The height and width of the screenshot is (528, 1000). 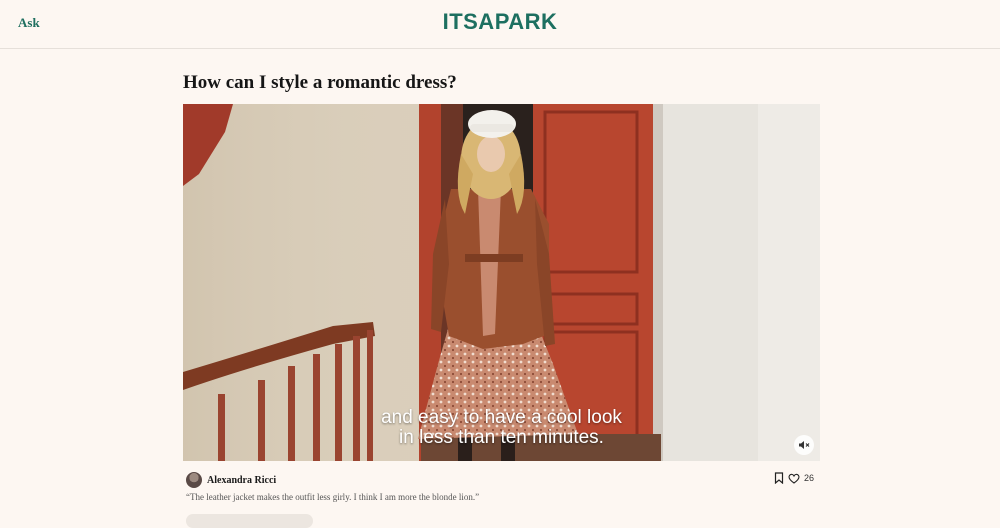 I want to click on question-title: How can I style a romantic dress?, so click(x=320, y=82).